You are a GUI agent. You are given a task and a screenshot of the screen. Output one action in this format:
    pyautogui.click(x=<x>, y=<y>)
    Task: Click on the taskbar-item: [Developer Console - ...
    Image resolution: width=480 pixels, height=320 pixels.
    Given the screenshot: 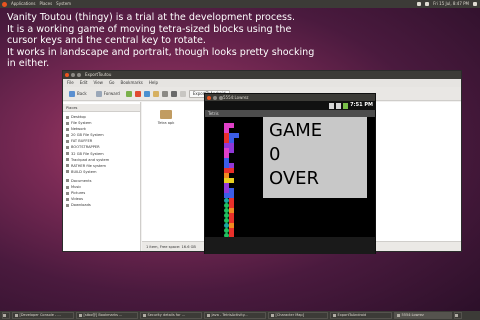 What is the action you would take?
    pyautogui.click(x=43, y=315)
    